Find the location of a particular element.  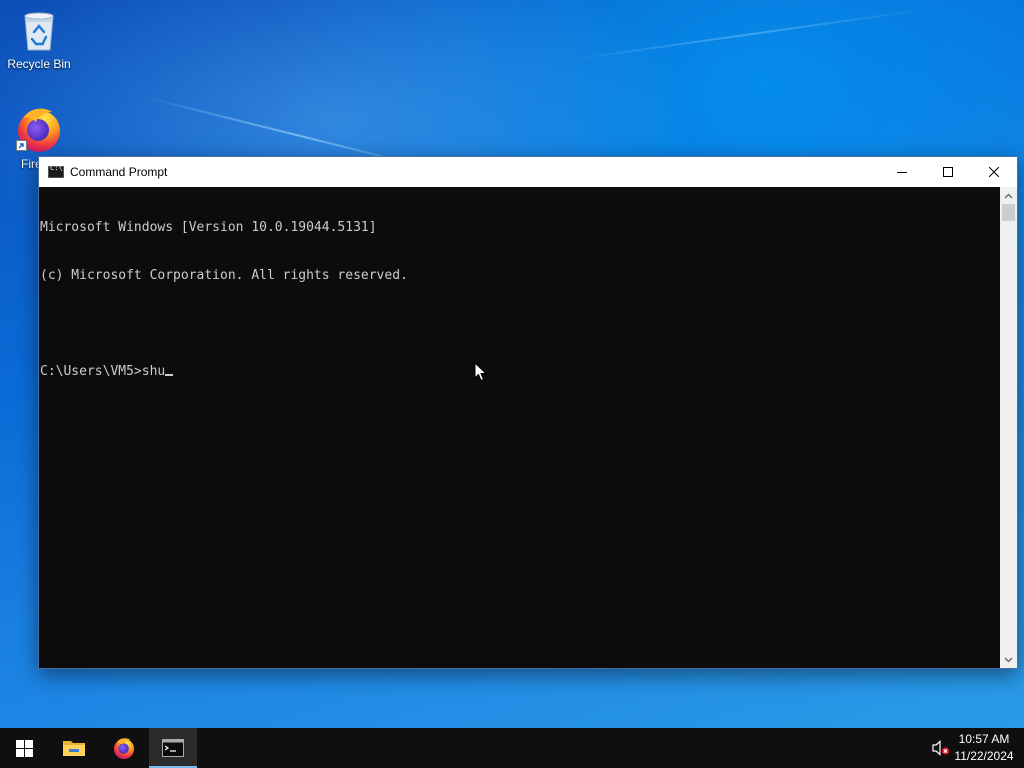

start-button is located at coordinates (24, 748).